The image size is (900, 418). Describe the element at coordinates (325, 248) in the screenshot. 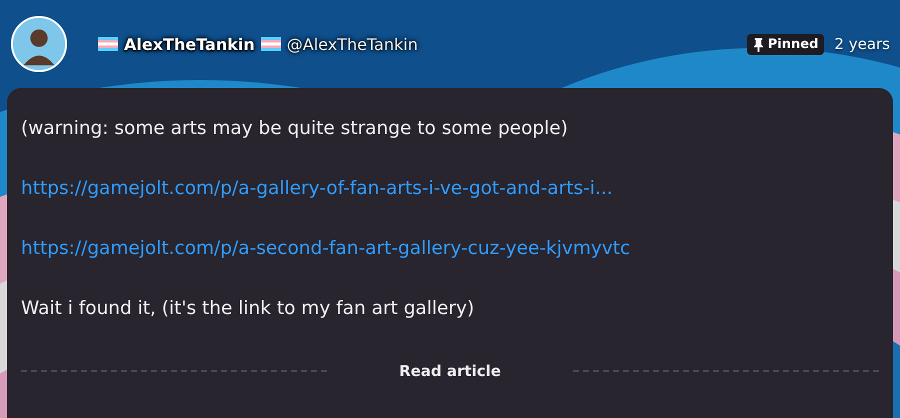

I see `post-link: https://gamejolt.com/p/a-second-fan-art-gallery-cuz-yee-kjvmyvtc` at that location.